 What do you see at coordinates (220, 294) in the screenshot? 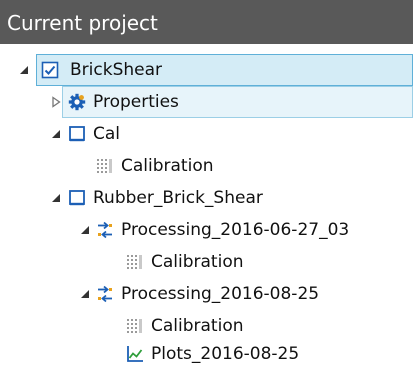
I see `tree-item-label: Processing_2016-08-25` at bounding box center [220, 294].